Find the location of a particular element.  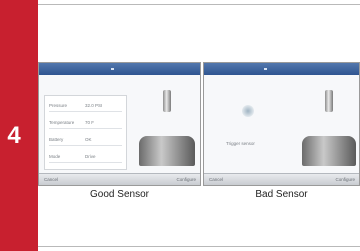

reading-row: Battery OK is located at coordinates (85, 141).